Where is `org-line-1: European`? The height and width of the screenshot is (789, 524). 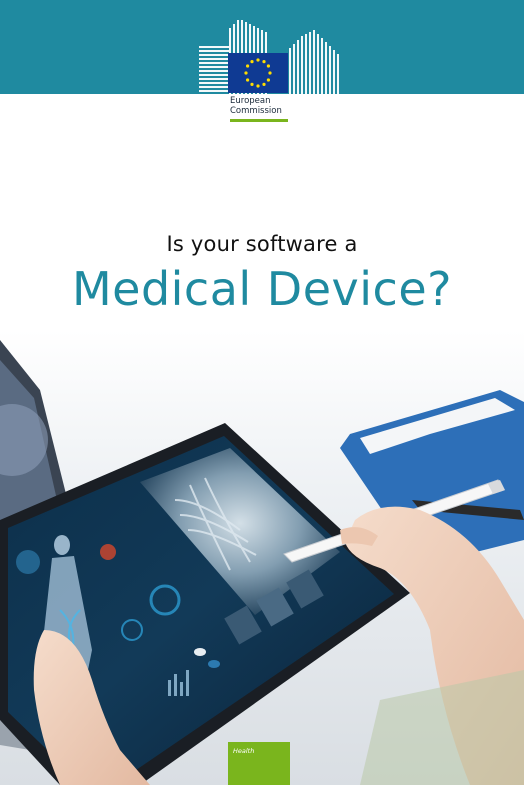 org-line-1: European is located at coordinates (250, 101).